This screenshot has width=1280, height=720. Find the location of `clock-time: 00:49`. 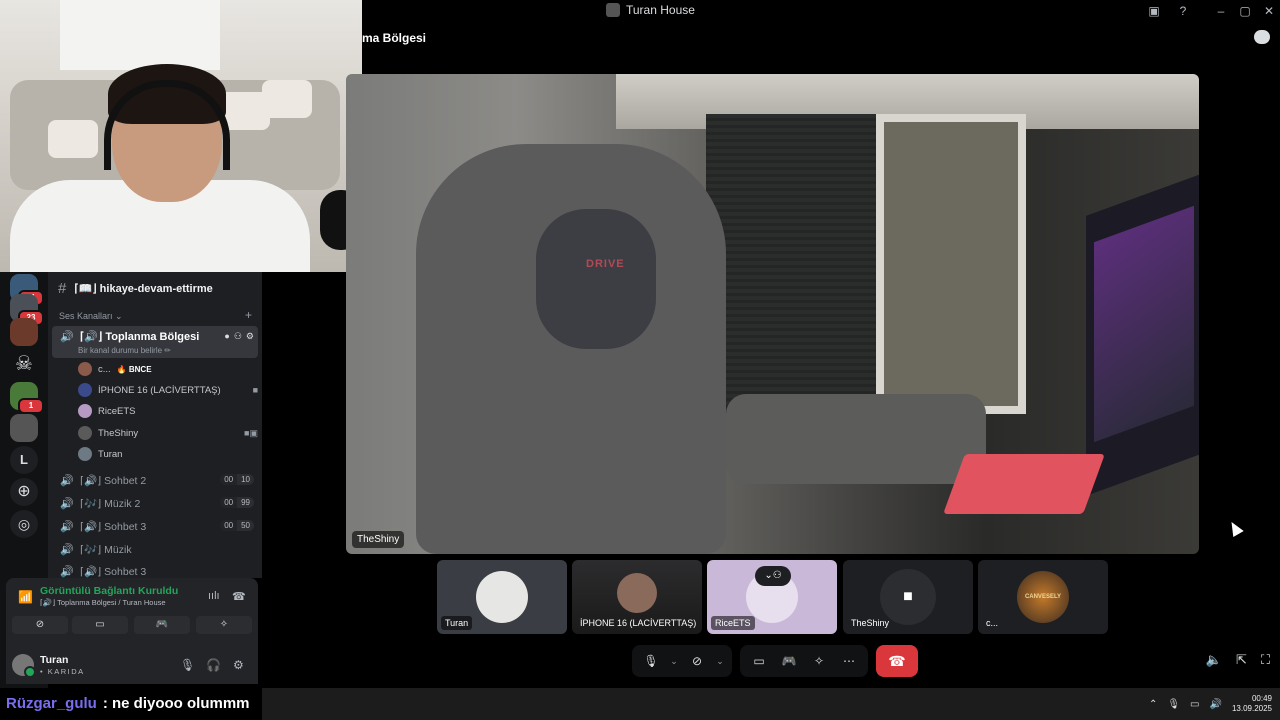

clock-time: 00:49 is located at coordinates (1261, 698).